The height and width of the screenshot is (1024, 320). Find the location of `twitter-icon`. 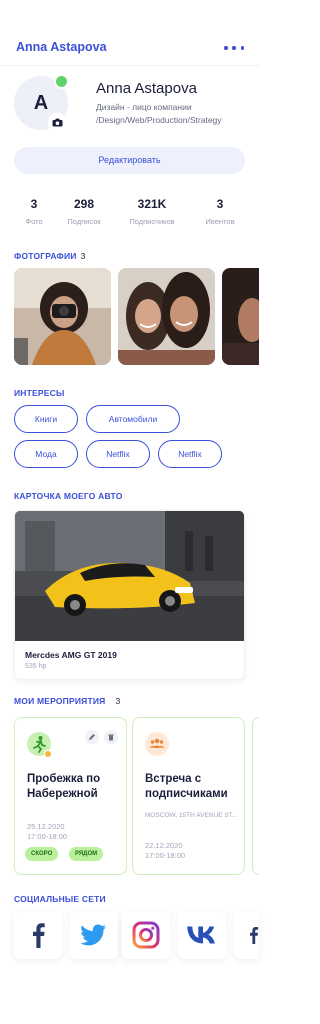

twitter-icon is located at coordinates (94, 935).